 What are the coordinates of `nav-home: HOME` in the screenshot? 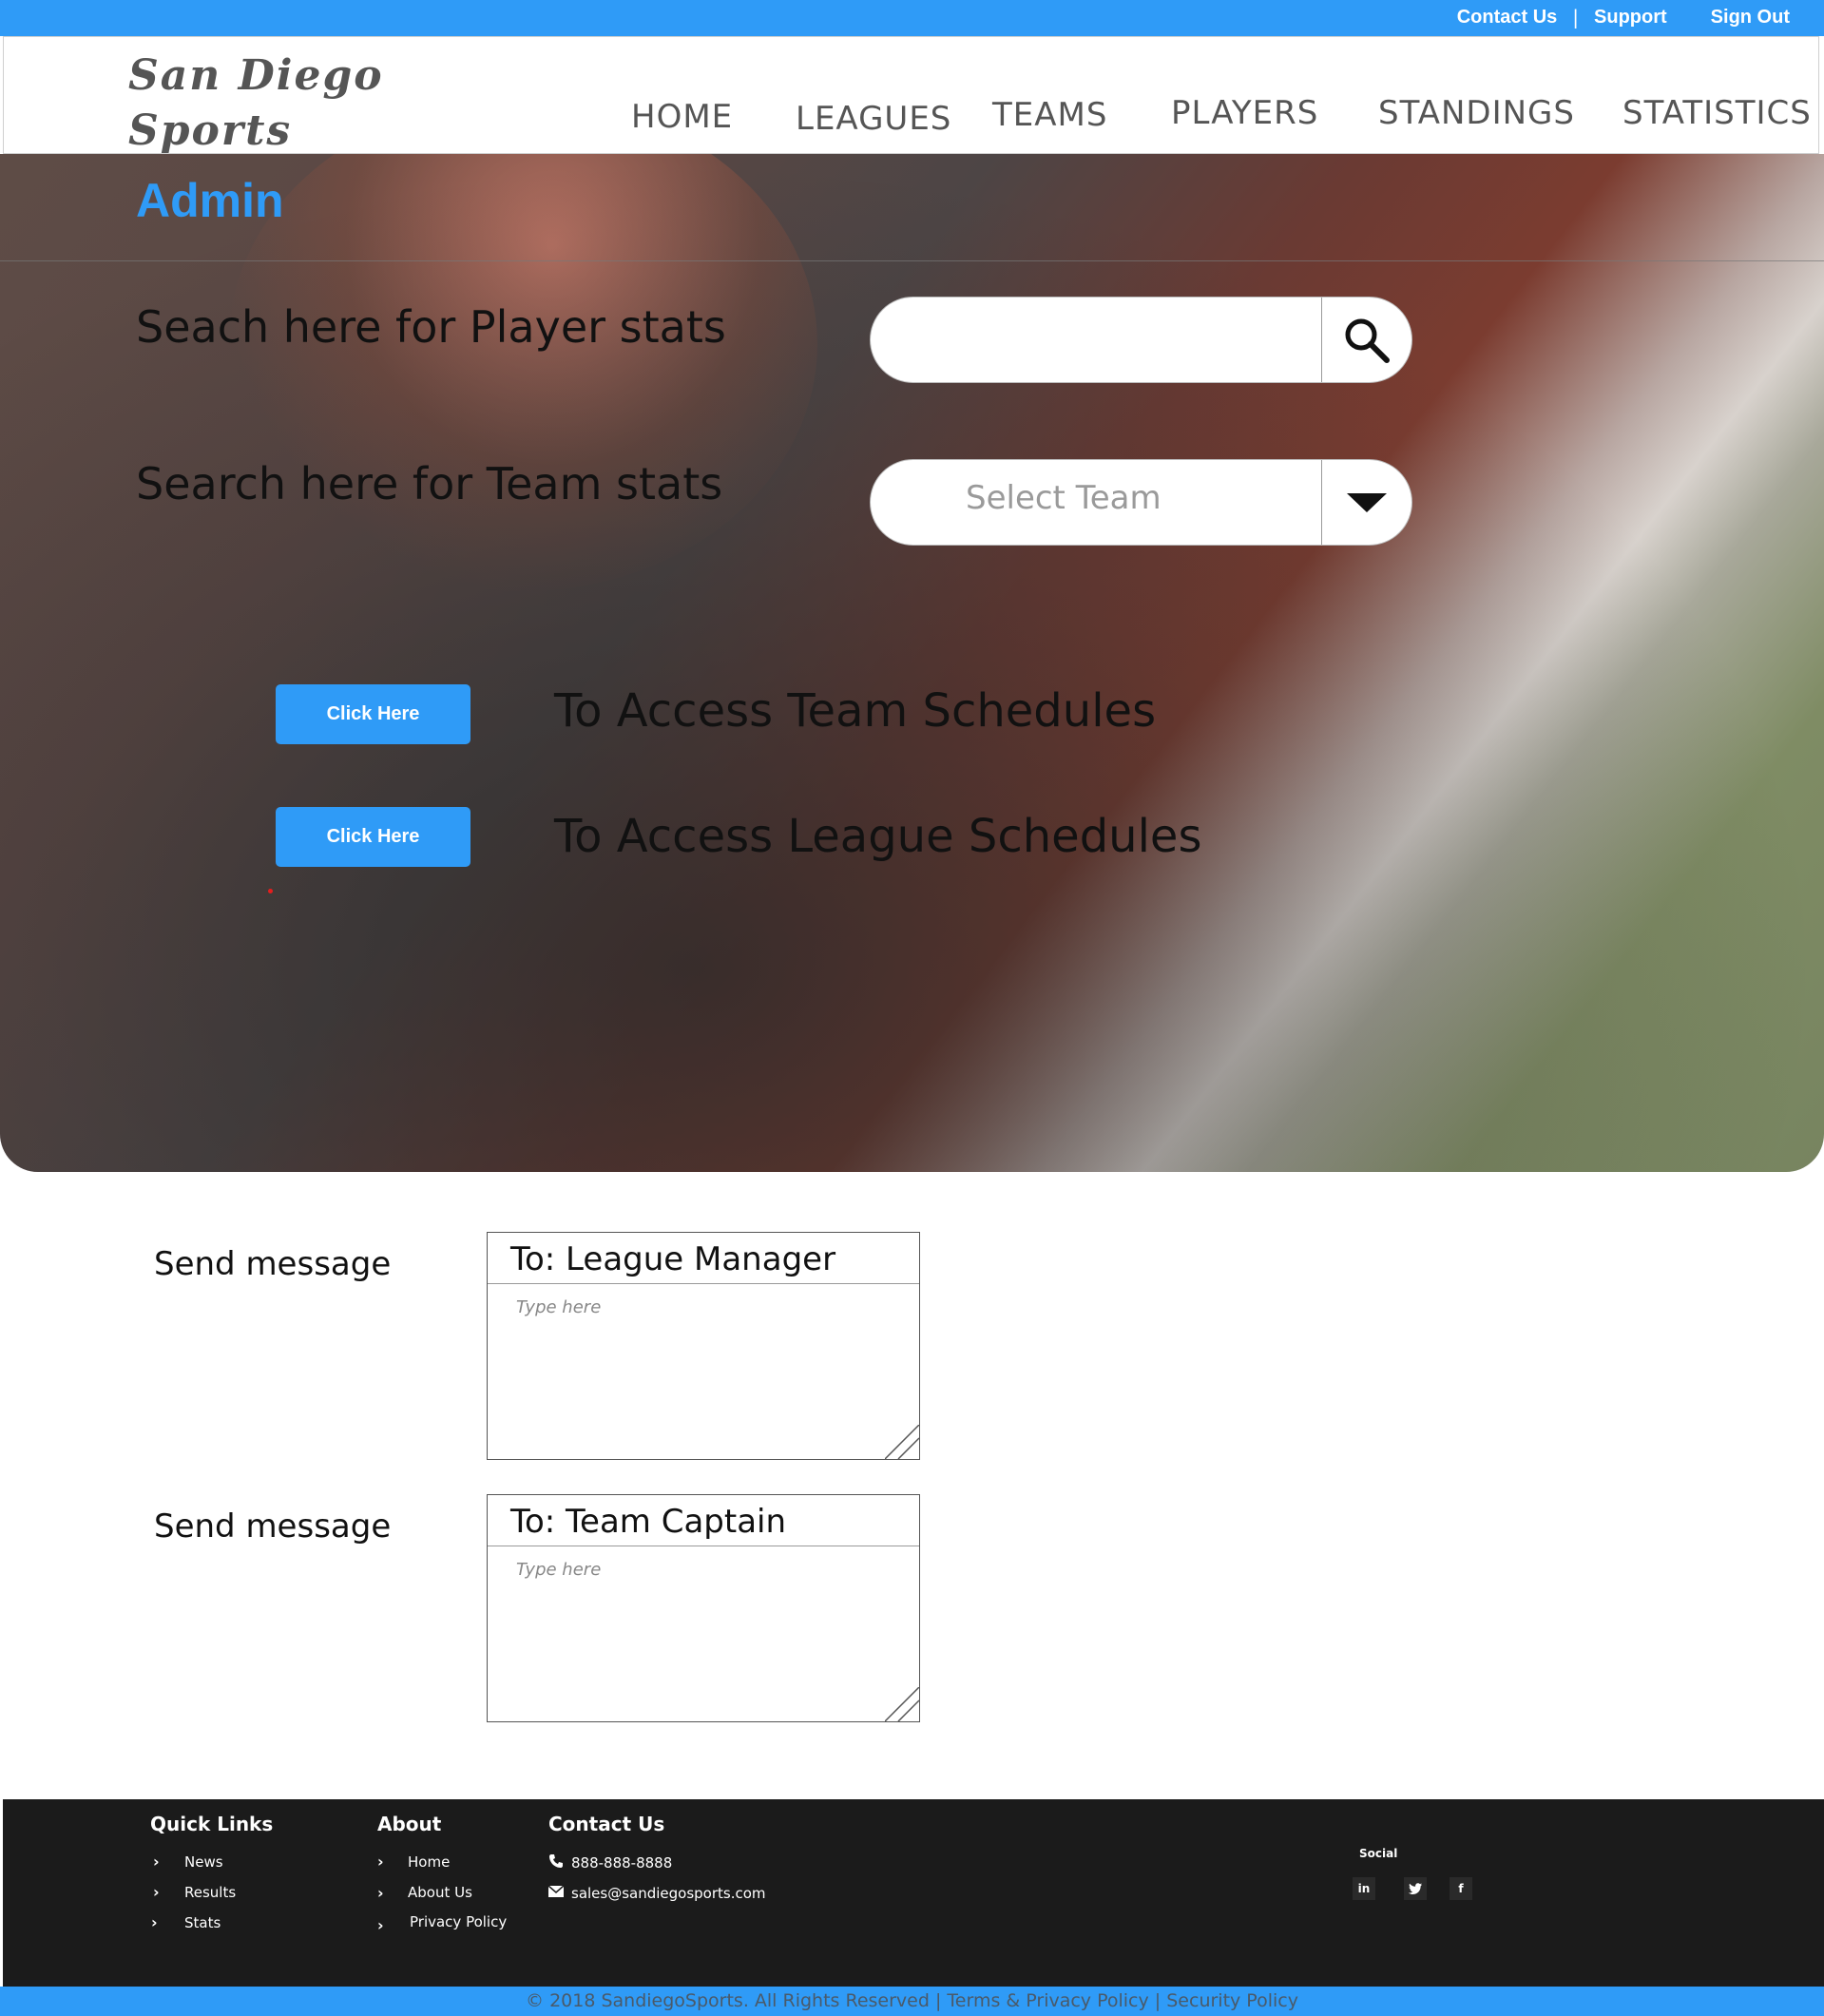 It's located at (682, 117).